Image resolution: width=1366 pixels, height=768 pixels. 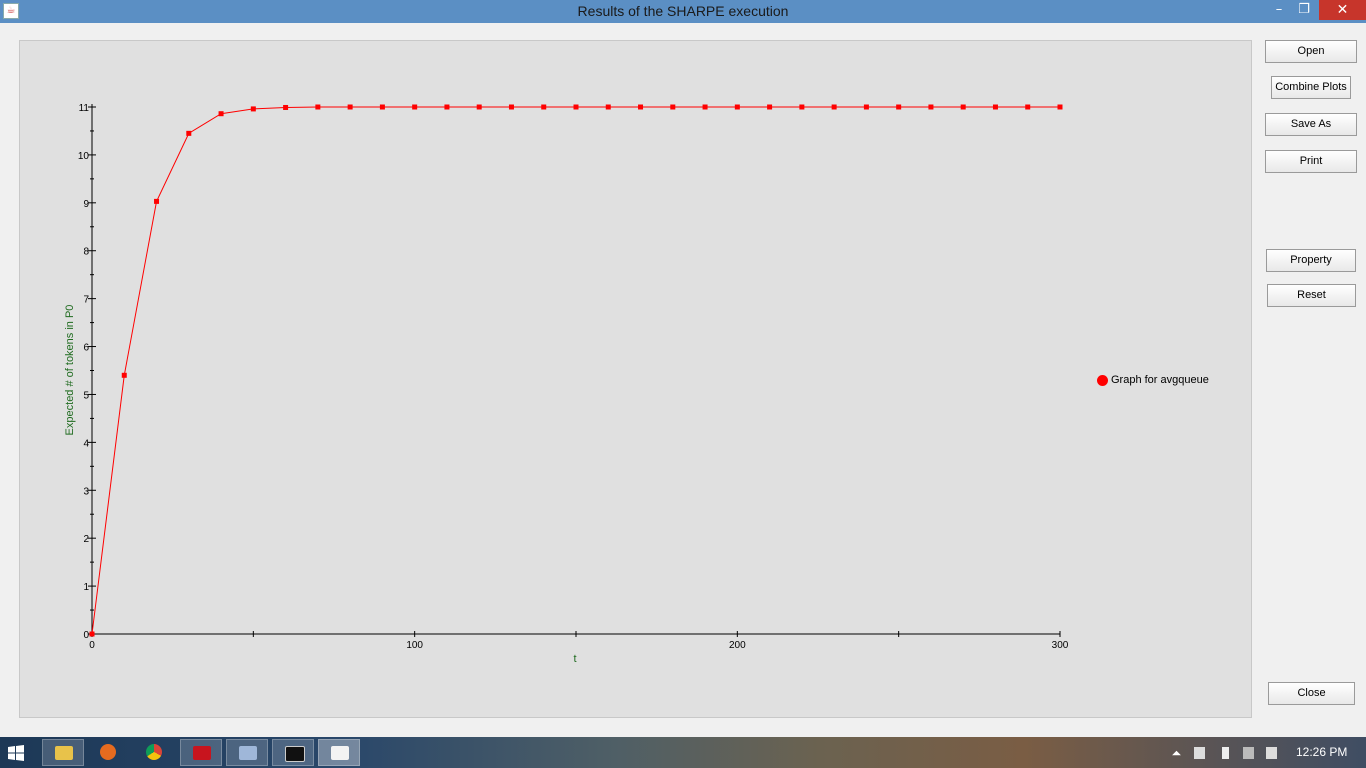 I want to click on legend-marker, so click(x=1102, y=380).